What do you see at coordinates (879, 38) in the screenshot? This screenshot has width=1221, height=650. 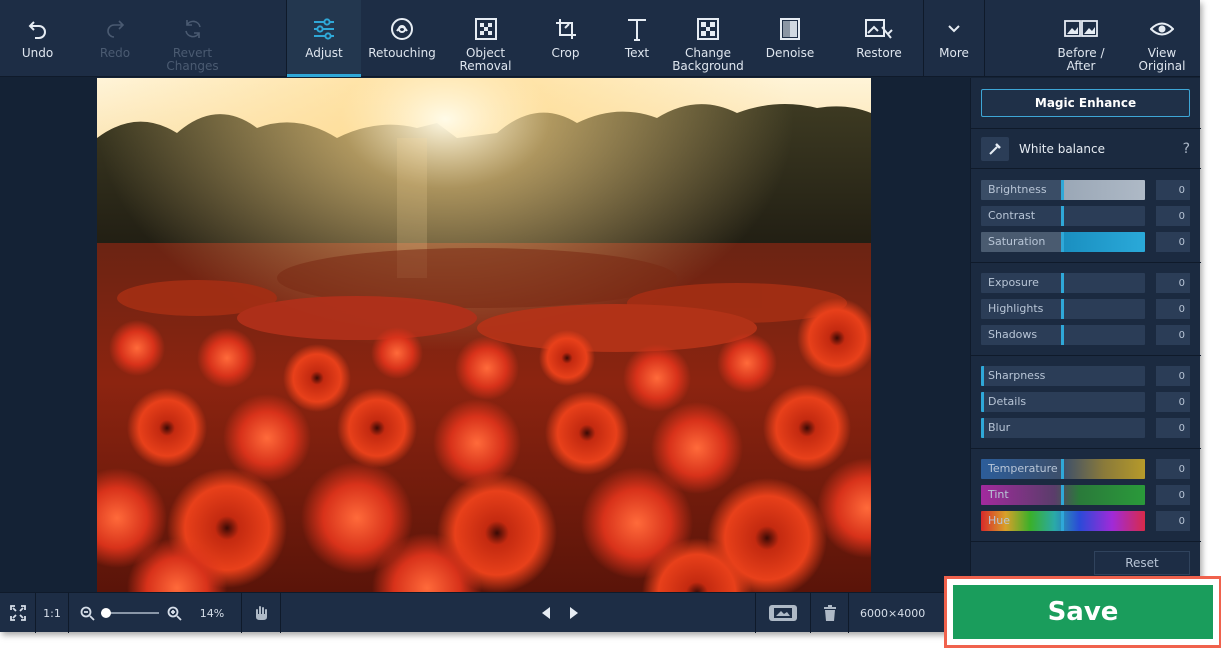 I see `tab-restore: Restore` at bounding box center [879, 38].